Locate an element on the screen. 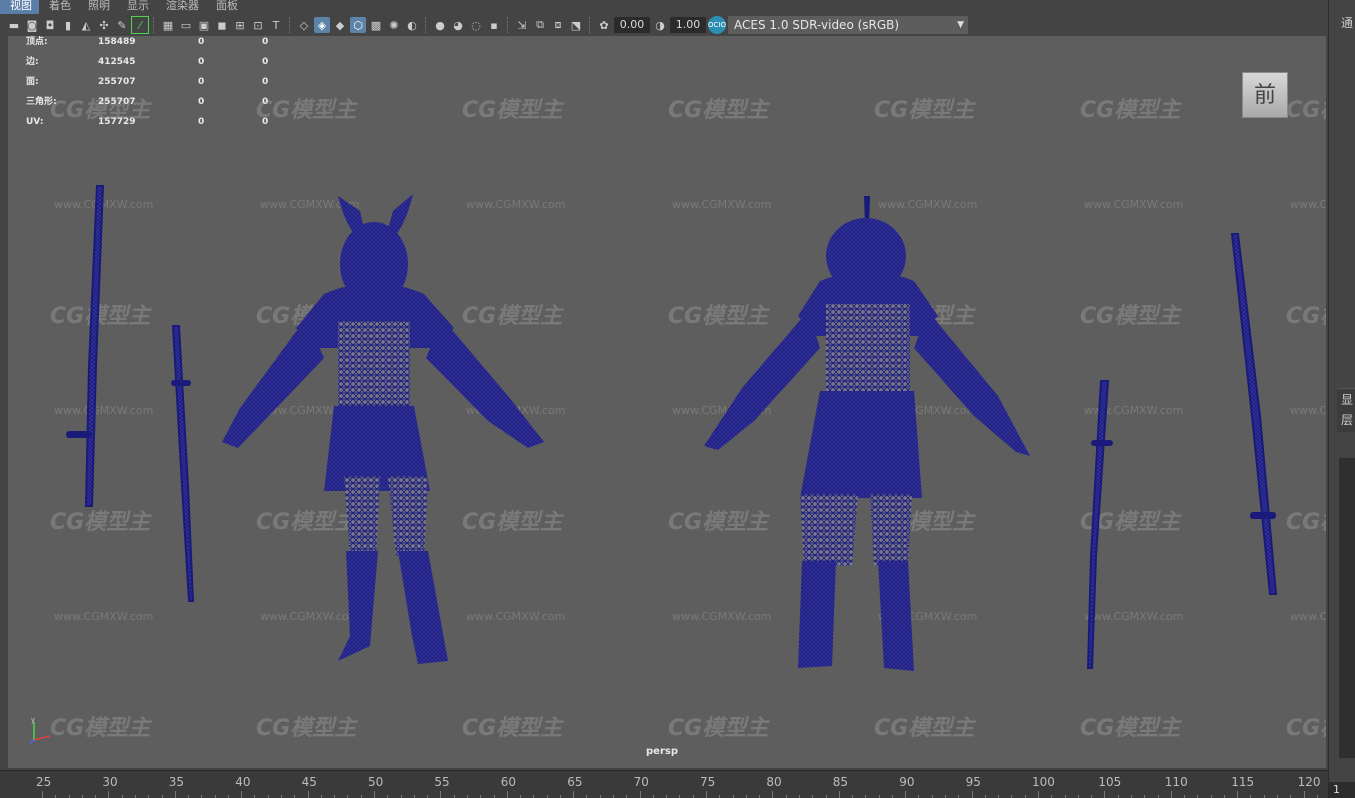 This screenshot has width=1355, height=798. gamma-field: 1.00 is located at coordinates (688, 25).